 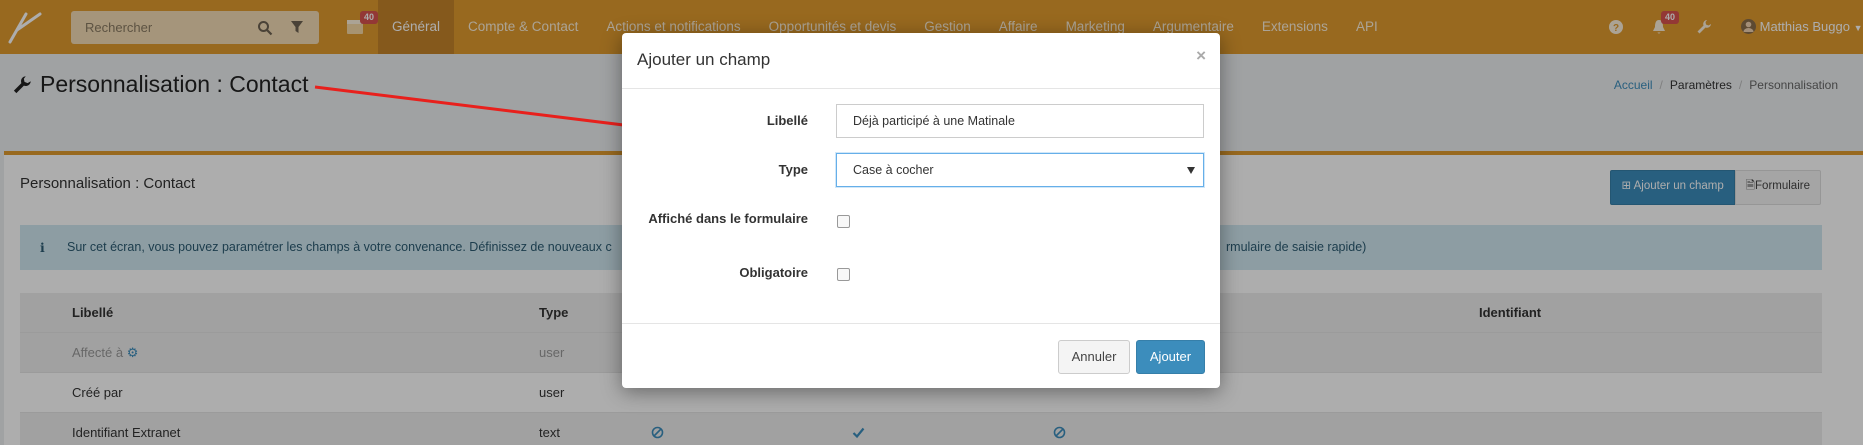 I want to click on modal-title: Ajouter un champ, so click(x=704, y=59).